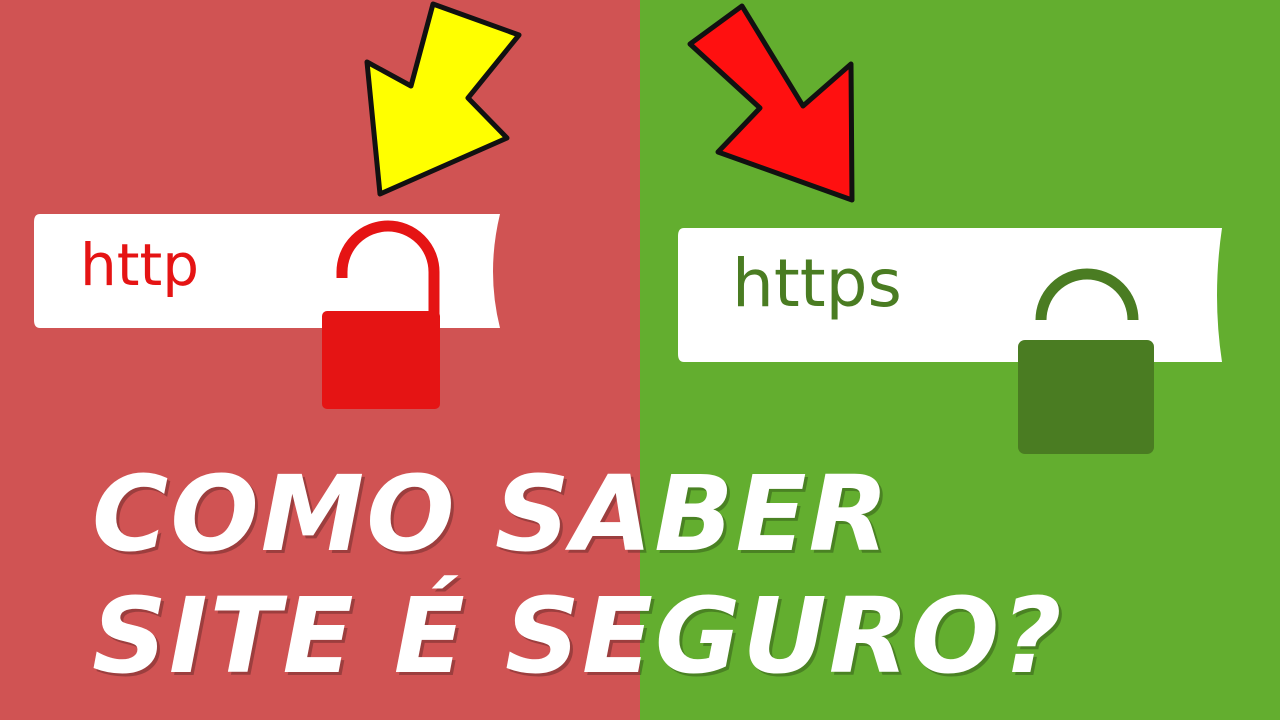 The height and width of the screenshot is (720, 1280). I want to click on yellow-arrow-icon, so click(443, 99).